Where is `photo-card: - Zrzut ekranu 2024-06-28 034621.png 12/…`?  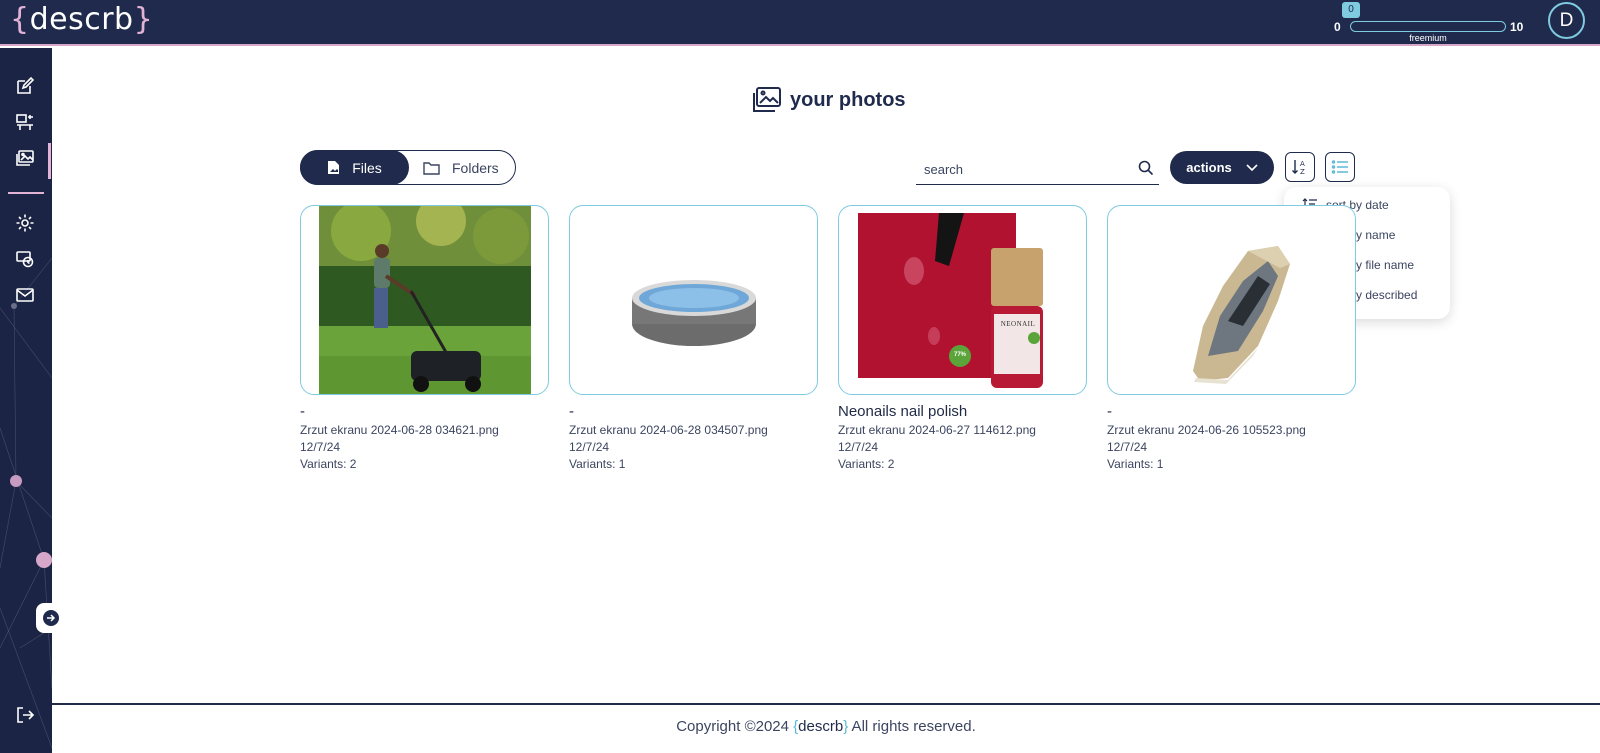 photo-card: - Zrzut ekranu 2024-06-28 034621.png 12/… is located at coordinates (424, 338).